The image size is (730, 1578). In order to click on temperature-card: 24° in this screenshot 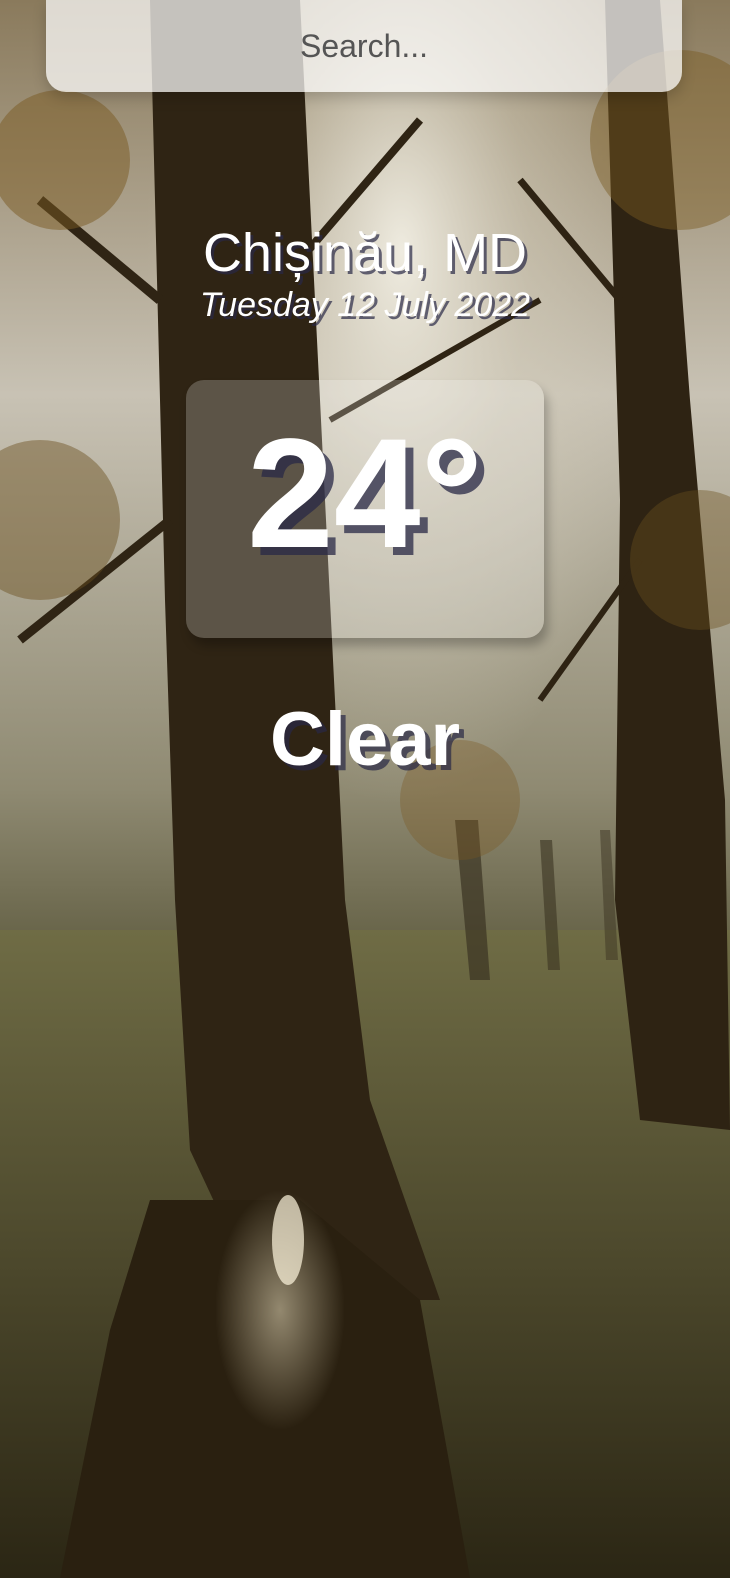, I will do `click(365, 509)`.